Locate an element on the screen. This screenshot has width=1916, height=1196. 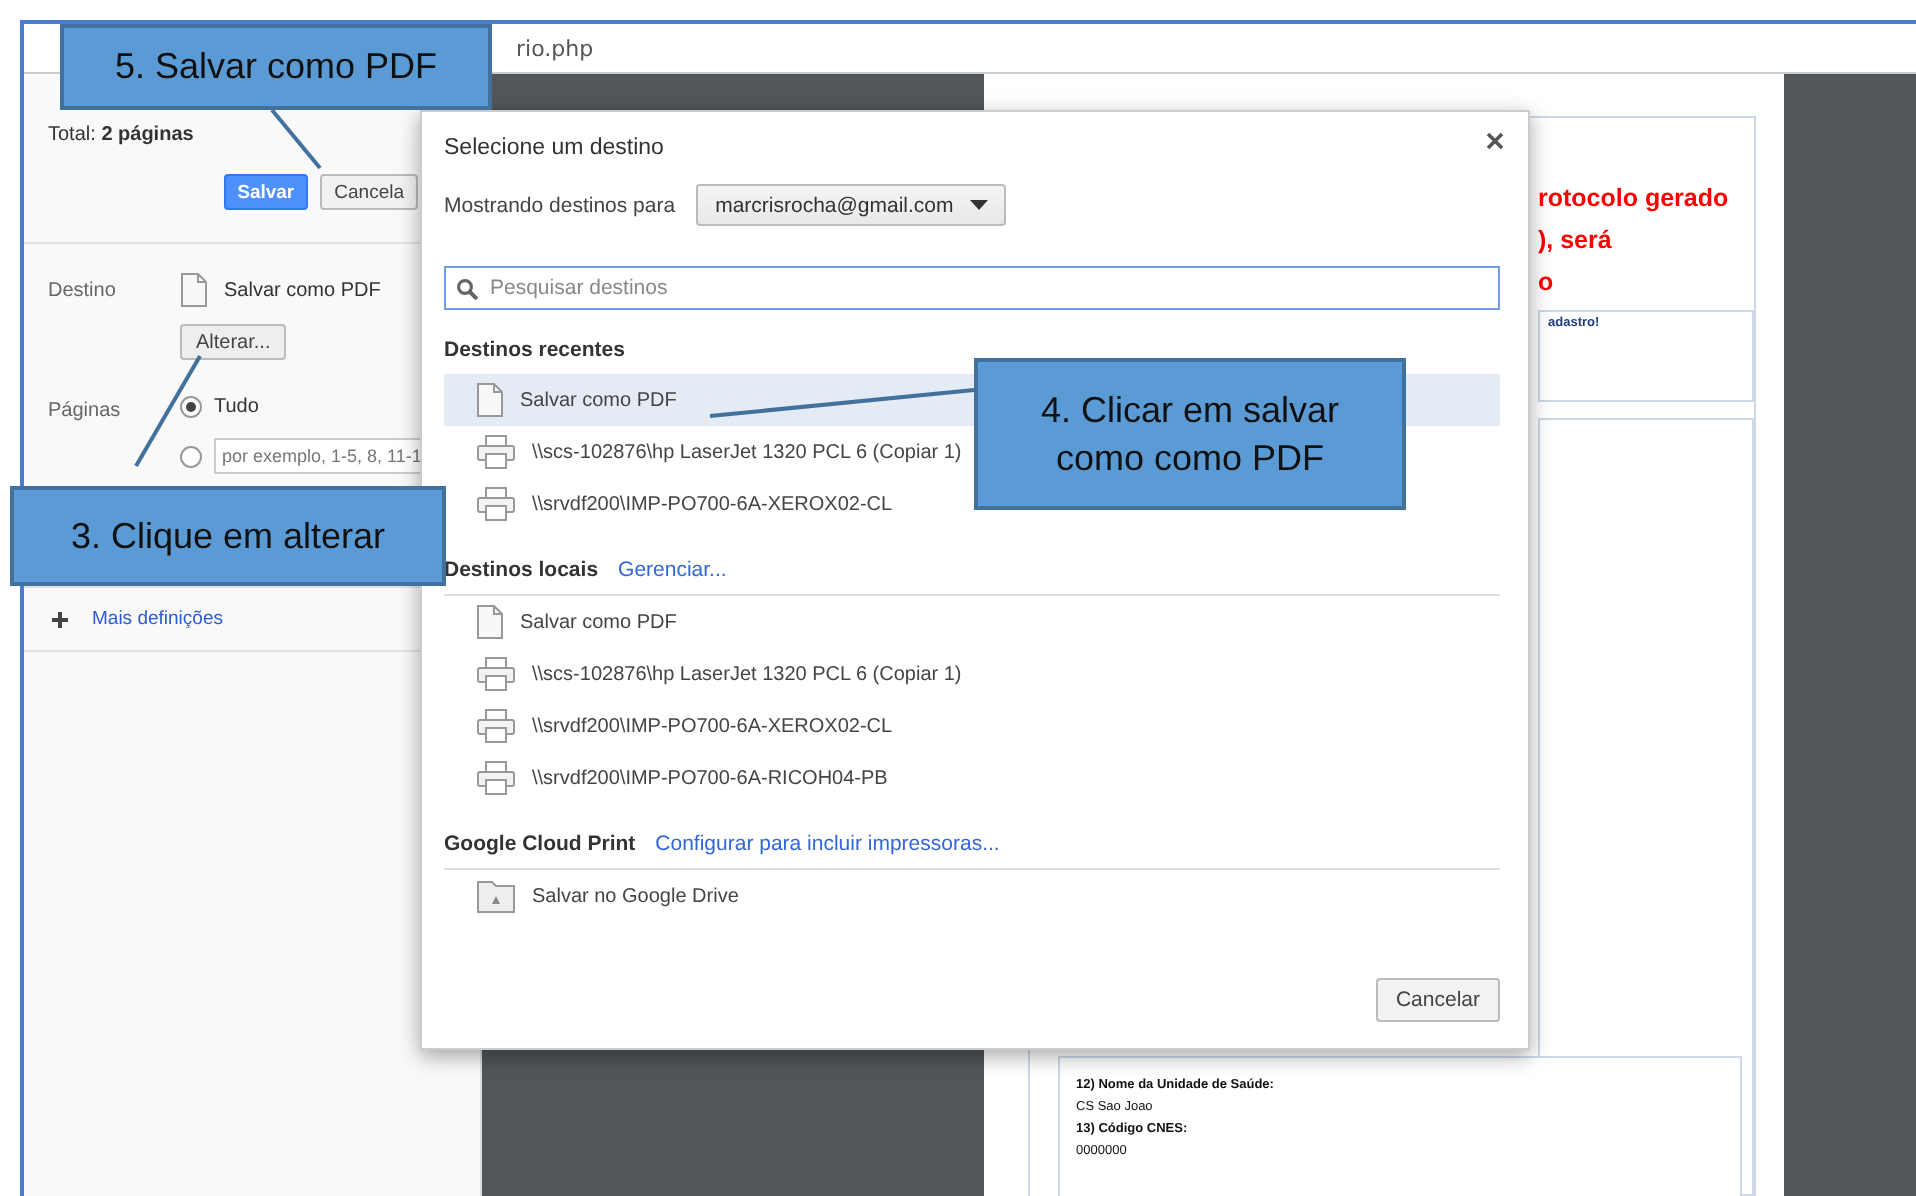
section-title: Destinos recentes is located at coordinates (534, 350).